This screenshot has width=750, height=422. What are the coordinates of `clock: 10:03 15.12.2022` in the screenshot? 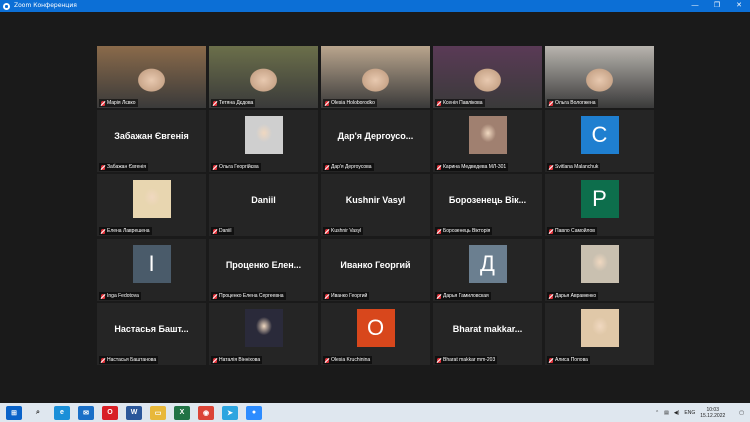 It's located at (712, 413).